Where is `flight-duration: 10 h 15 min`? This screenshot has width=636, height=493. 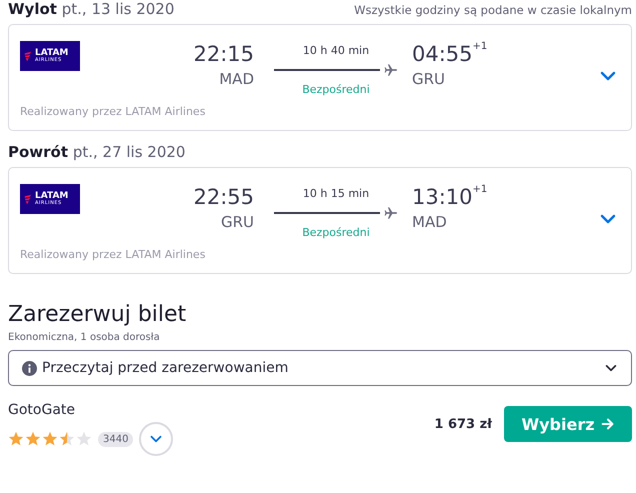
flight-duration: 10 h 15 min is located at coordinates (336, 194).